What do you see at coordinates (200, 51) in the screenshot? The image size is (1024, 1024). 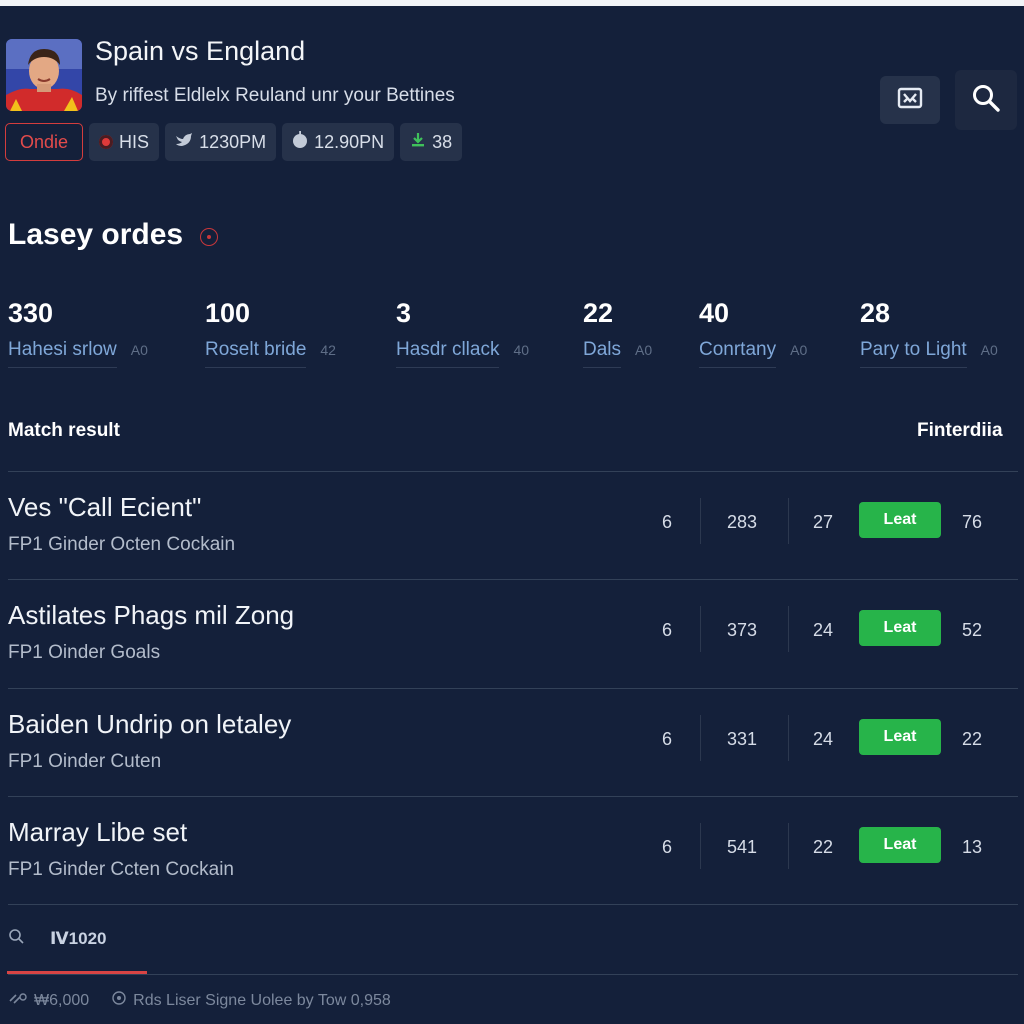 I see `page-title: Spain vs England` at bounding box center [200, 51].